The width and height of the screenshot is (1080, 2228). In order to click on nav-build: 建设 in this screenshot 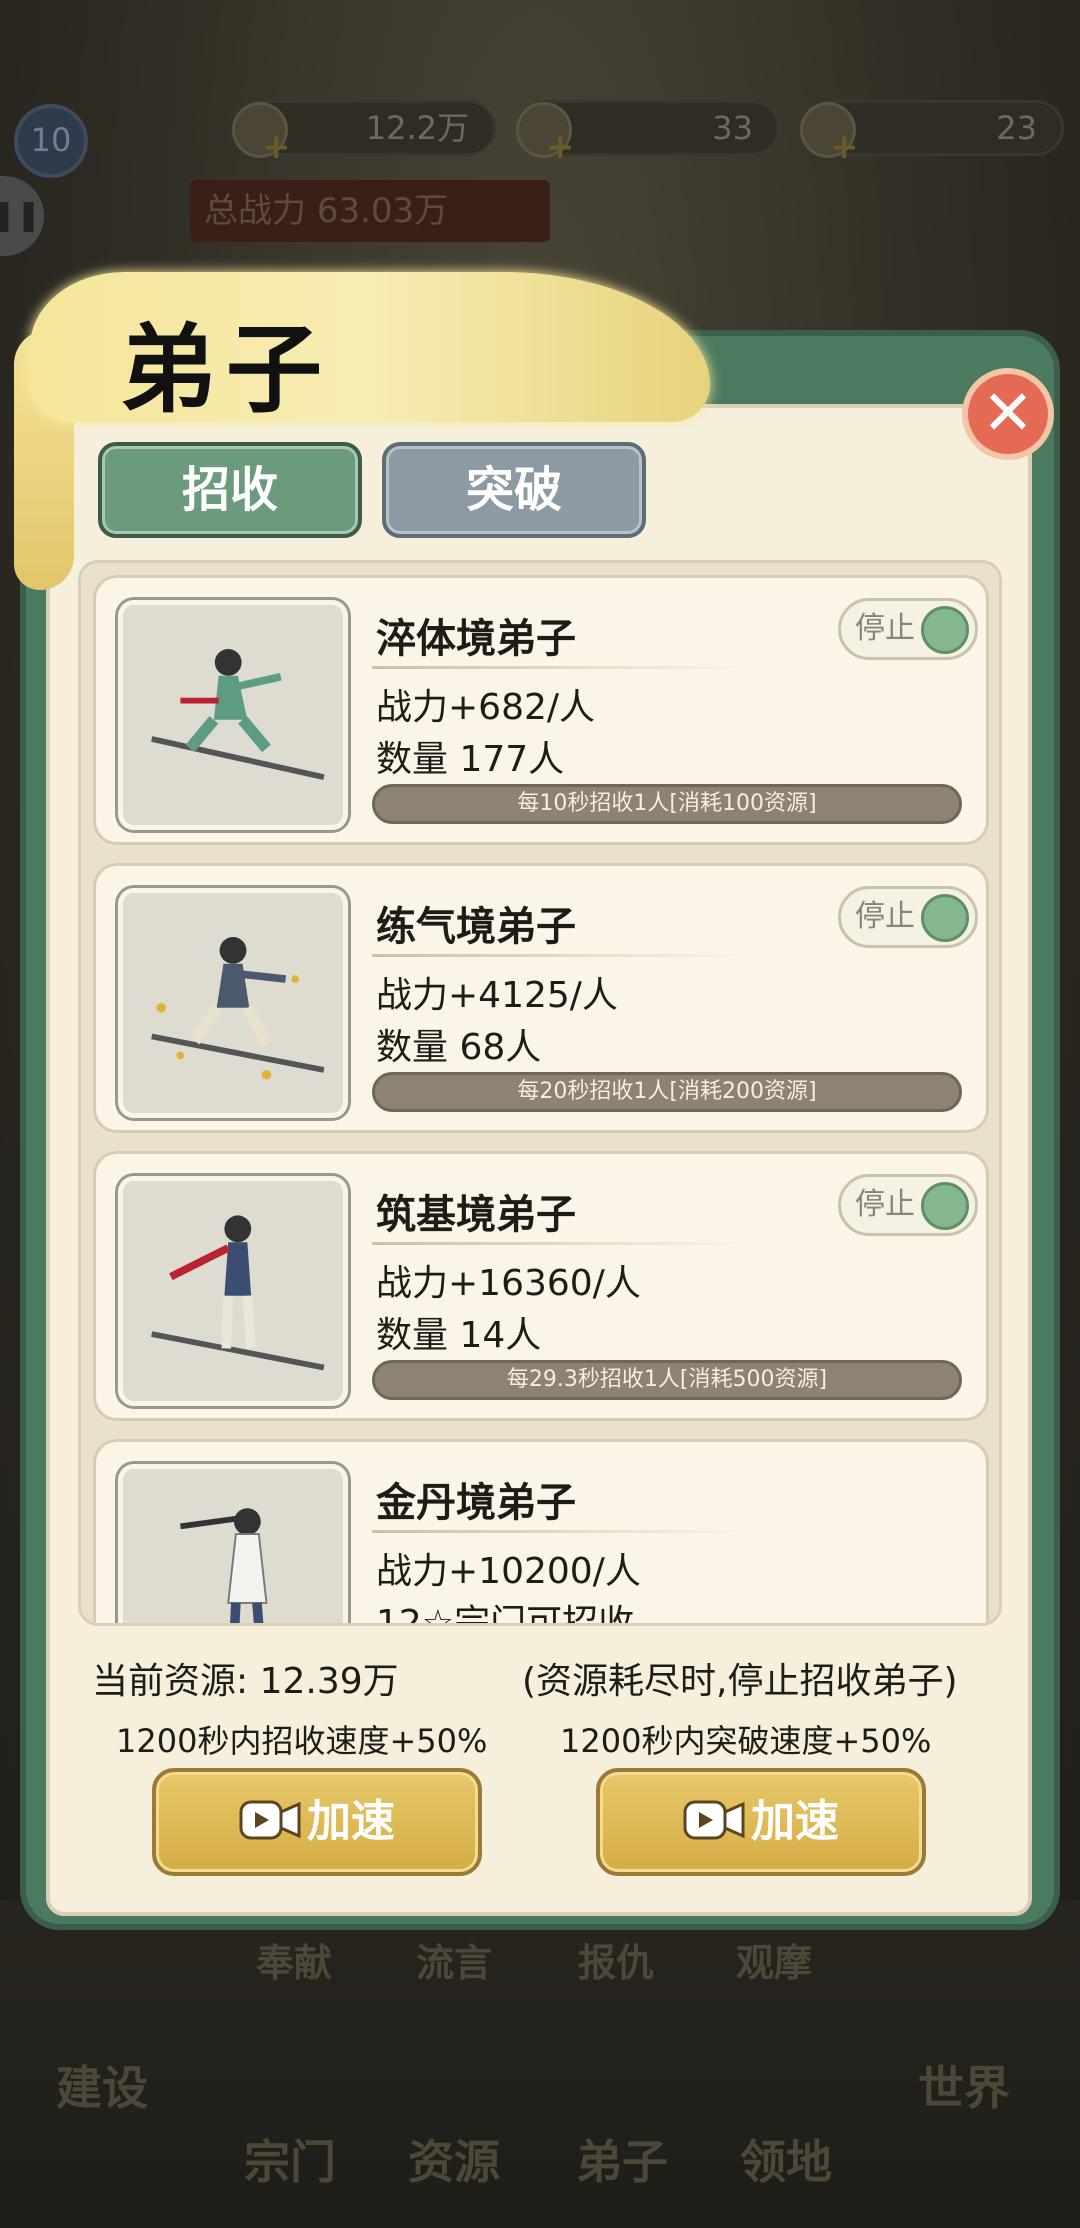, I will do `click(102, 2085)`.